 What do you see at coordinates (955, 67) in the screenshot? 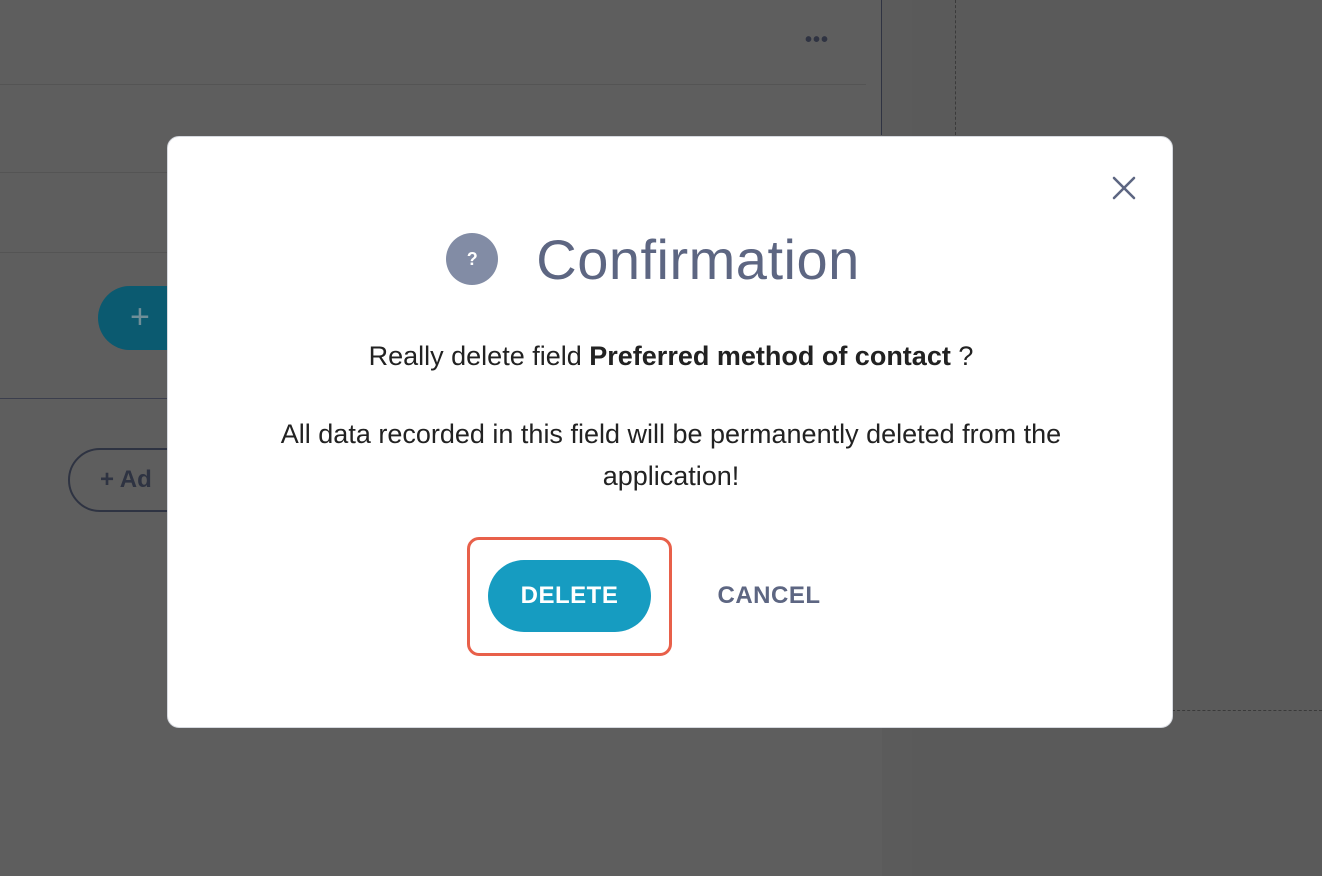
I see `background-dashed-line-vertical` at bounding box center [955, 67].